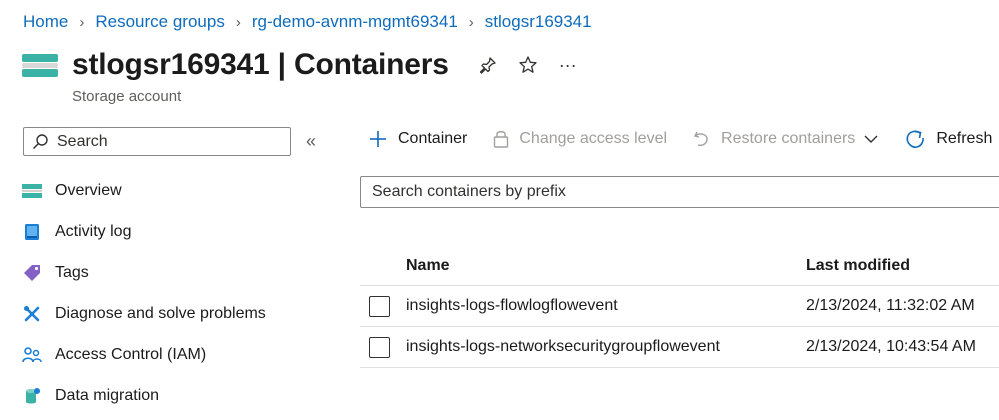 The image size is (999, 420). What do you see at coordinates (891, 346) in the screenshot?
I see `last-modified-cell: 2/13/2024, 10:43:54 AM` at bounding box center [891, 346].